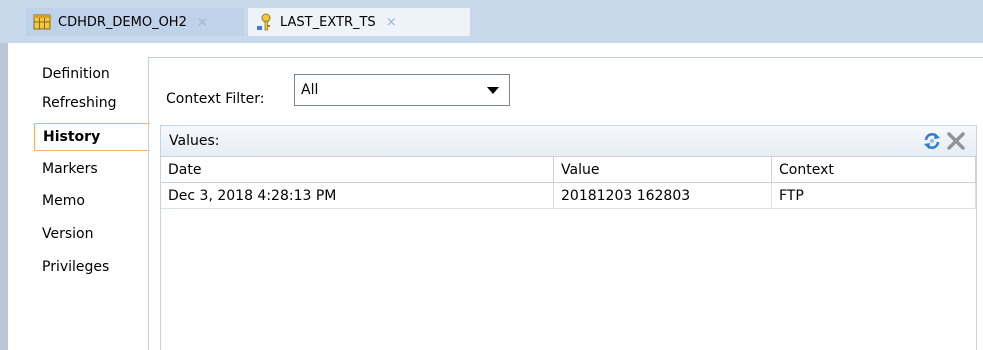 Image resolution: width=983 pixels, height=350 pixels. Describe the element at coordinates (215, 99) in the screenshot. I see `context-filter-label: Context Filter:` at that location.